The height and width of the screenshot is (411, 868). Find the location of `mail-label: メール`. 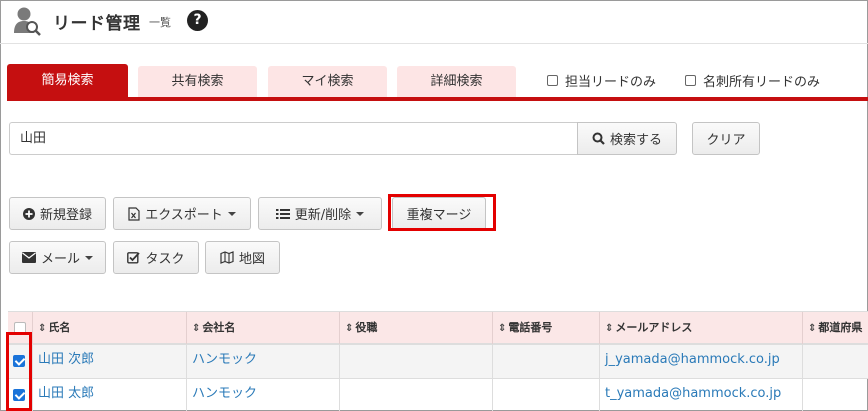

mail-label: メール is located at coordinates (60, 259).